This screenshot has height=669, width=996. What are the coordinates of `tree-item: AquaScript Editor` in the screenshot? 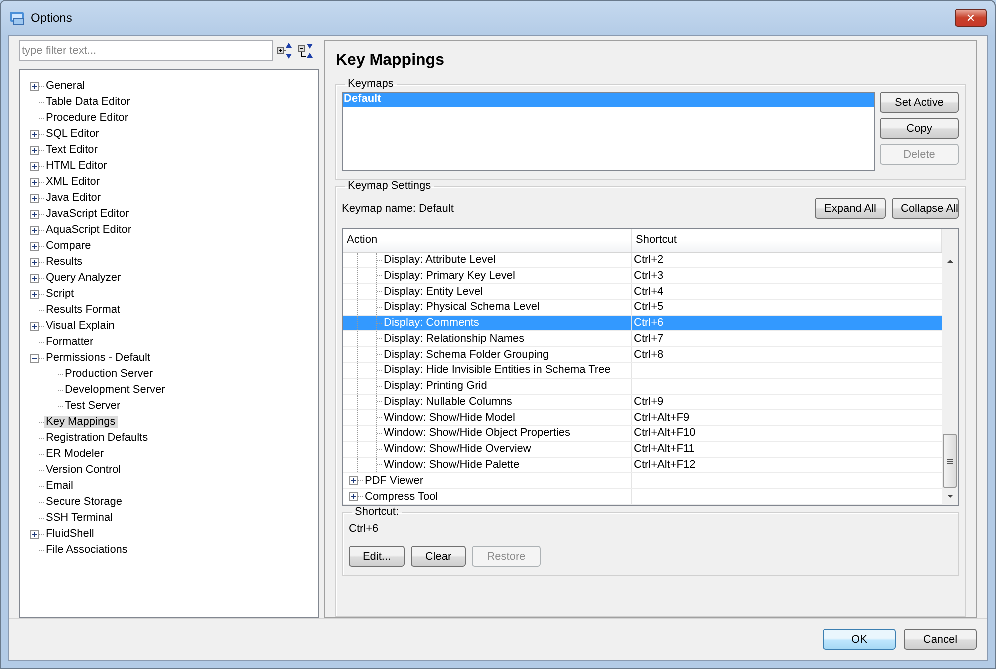 It's located at (89, 230).